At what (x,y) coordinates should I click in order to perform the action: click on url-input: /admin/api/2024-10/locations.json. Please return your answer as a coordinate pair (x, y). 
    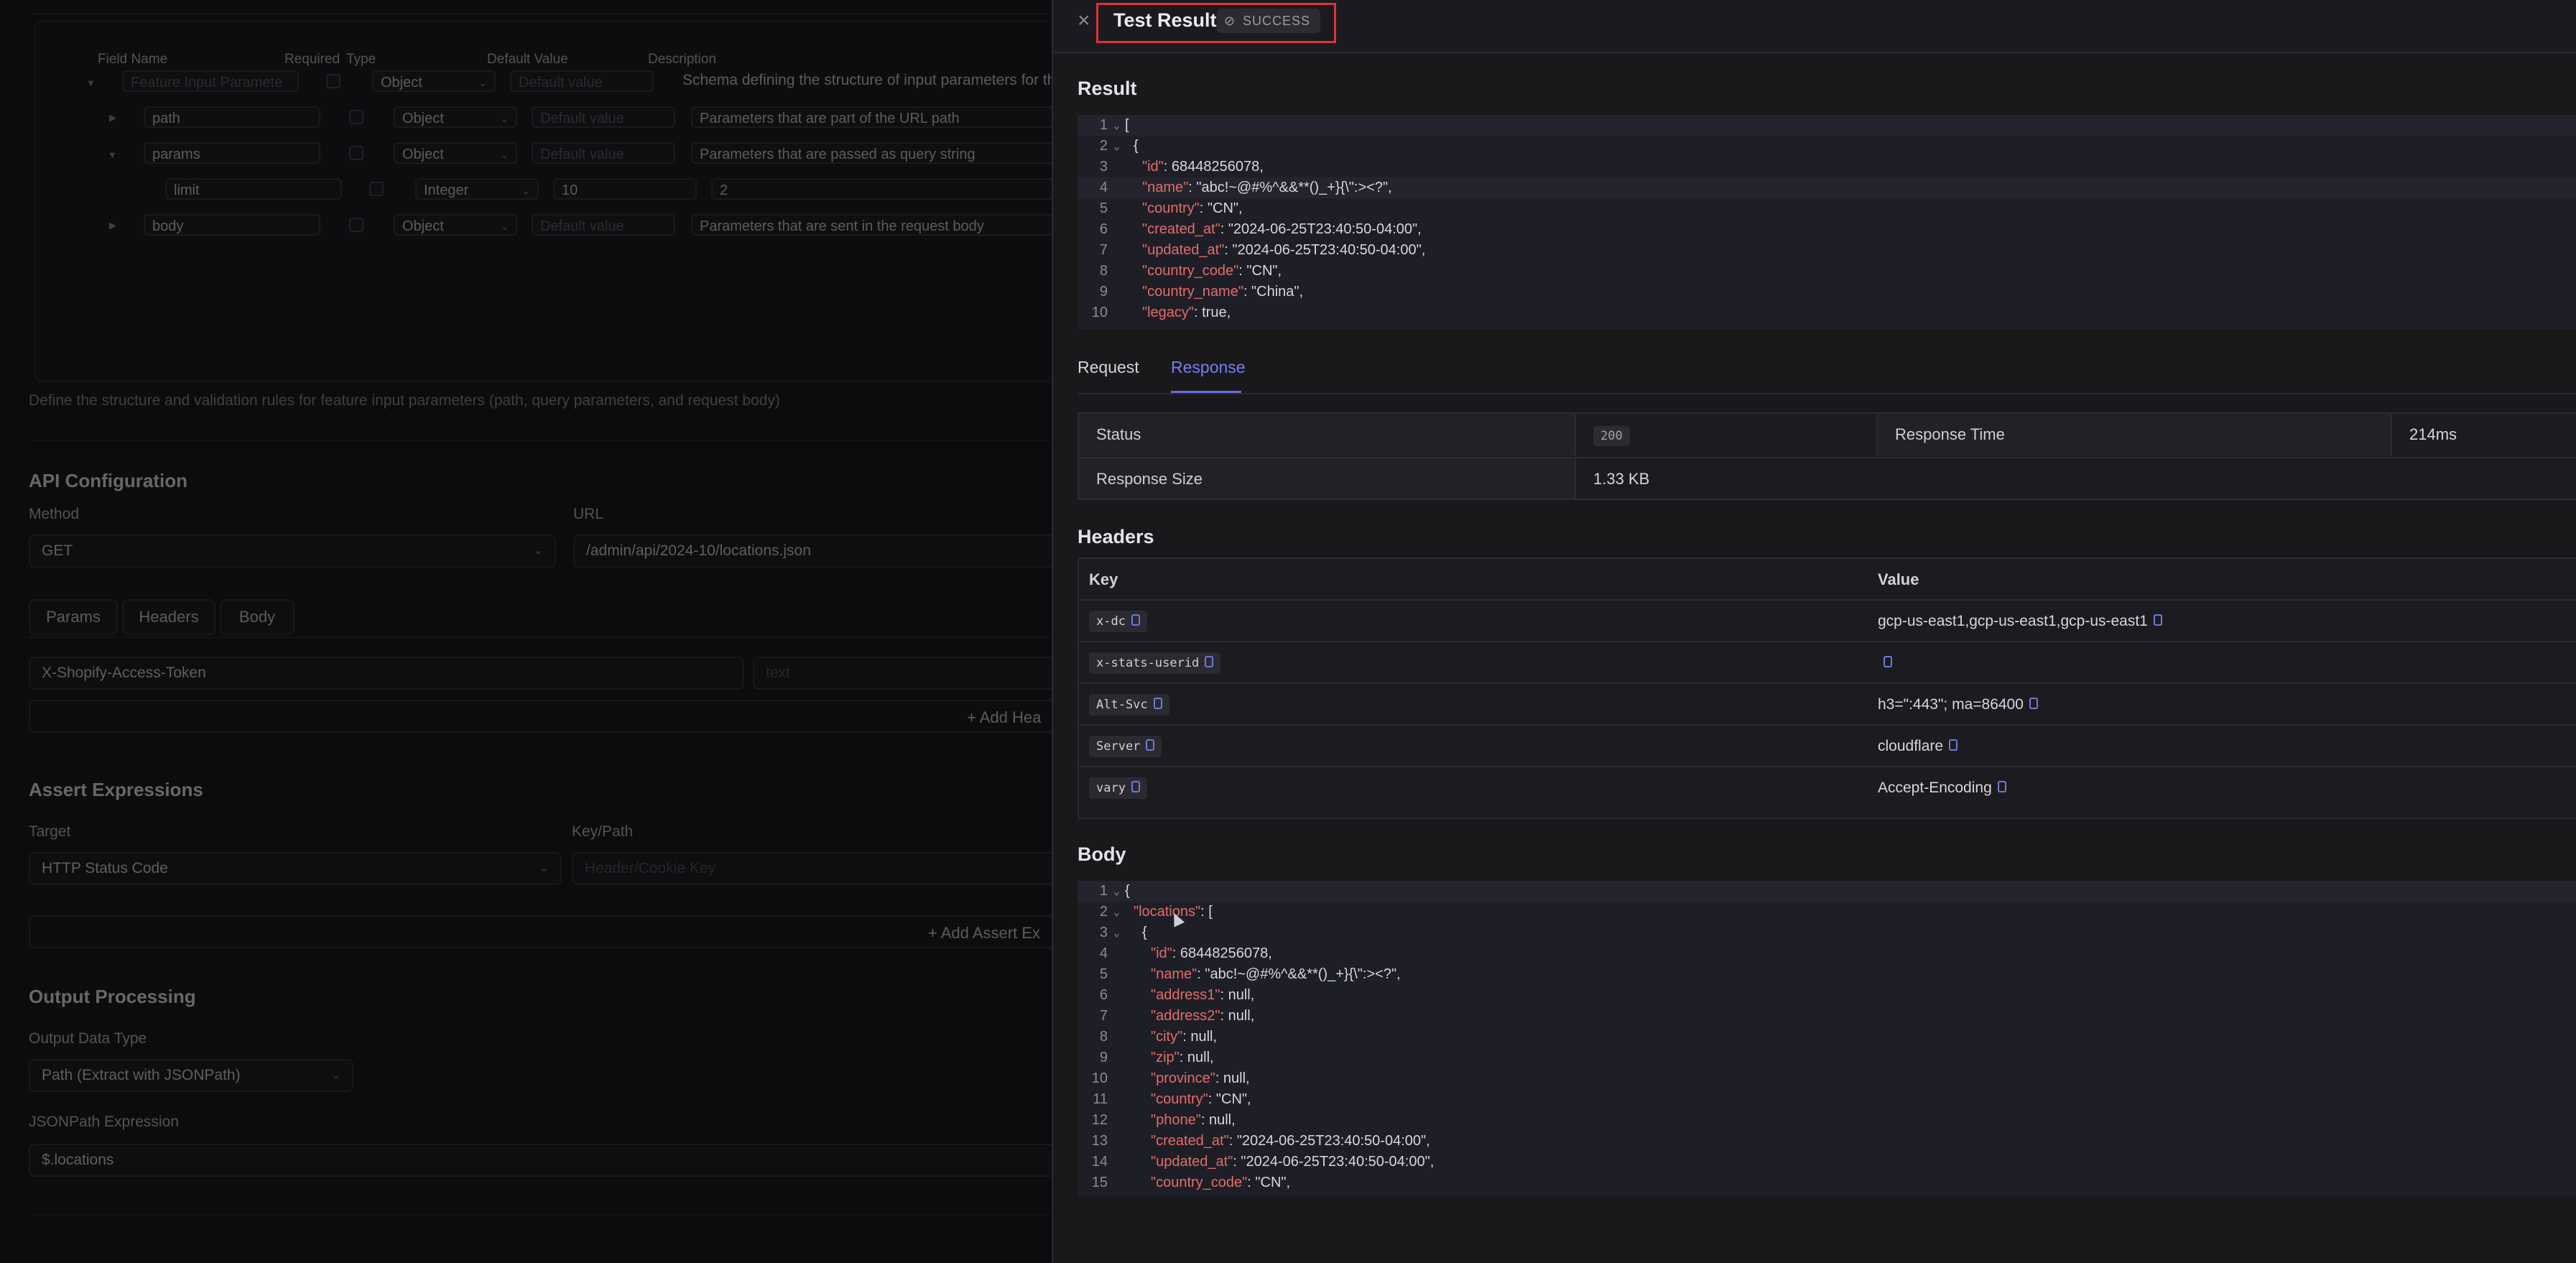
    Looking at the image, I should click on (824, 551).